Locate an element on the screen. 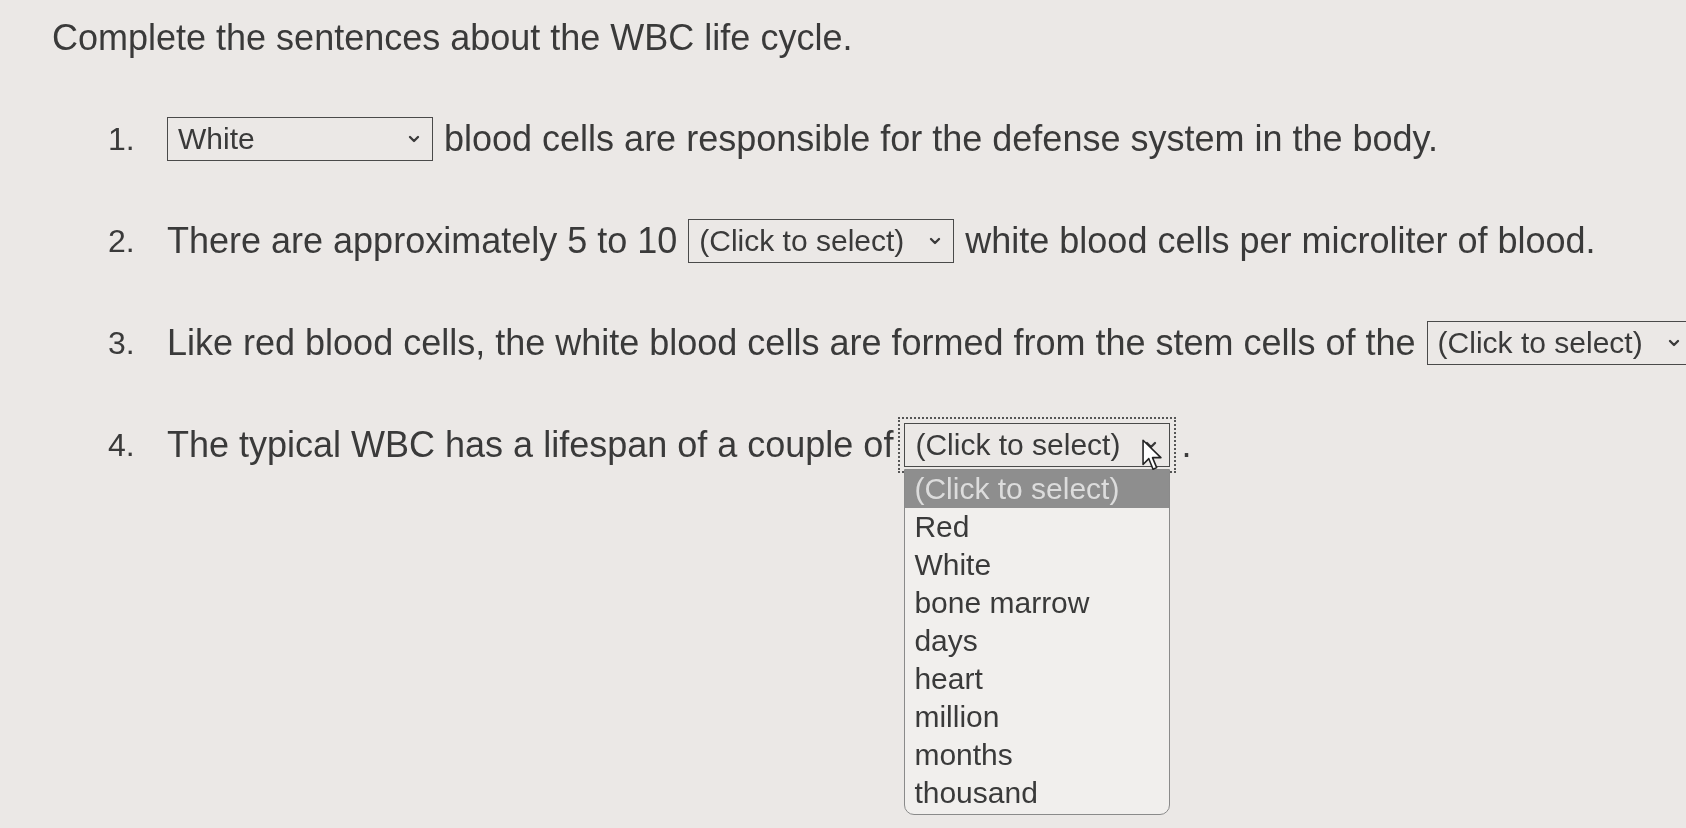  sentence-text: The typical WBC has a lifespan of a couple of is located at coordinates (530, 445).